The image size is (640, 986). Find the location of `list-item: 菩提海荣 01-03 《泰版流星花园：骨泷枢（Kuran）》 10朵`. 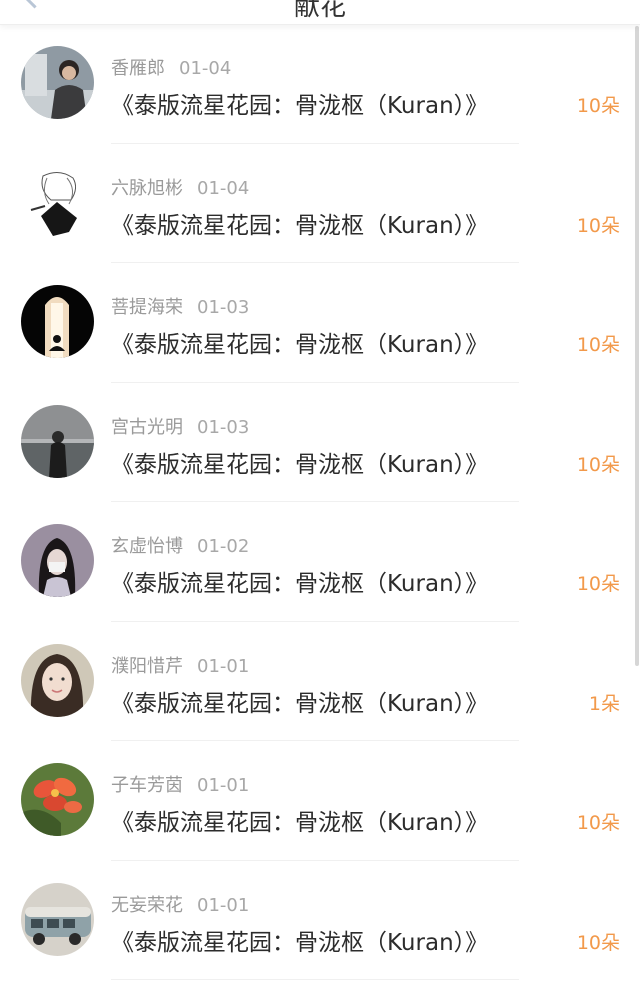

list-item: 菩提海荣 01-03 《泰版流星花园：骨泷枢（Kuran）》 10朵 is located at coordinates (320, 323).